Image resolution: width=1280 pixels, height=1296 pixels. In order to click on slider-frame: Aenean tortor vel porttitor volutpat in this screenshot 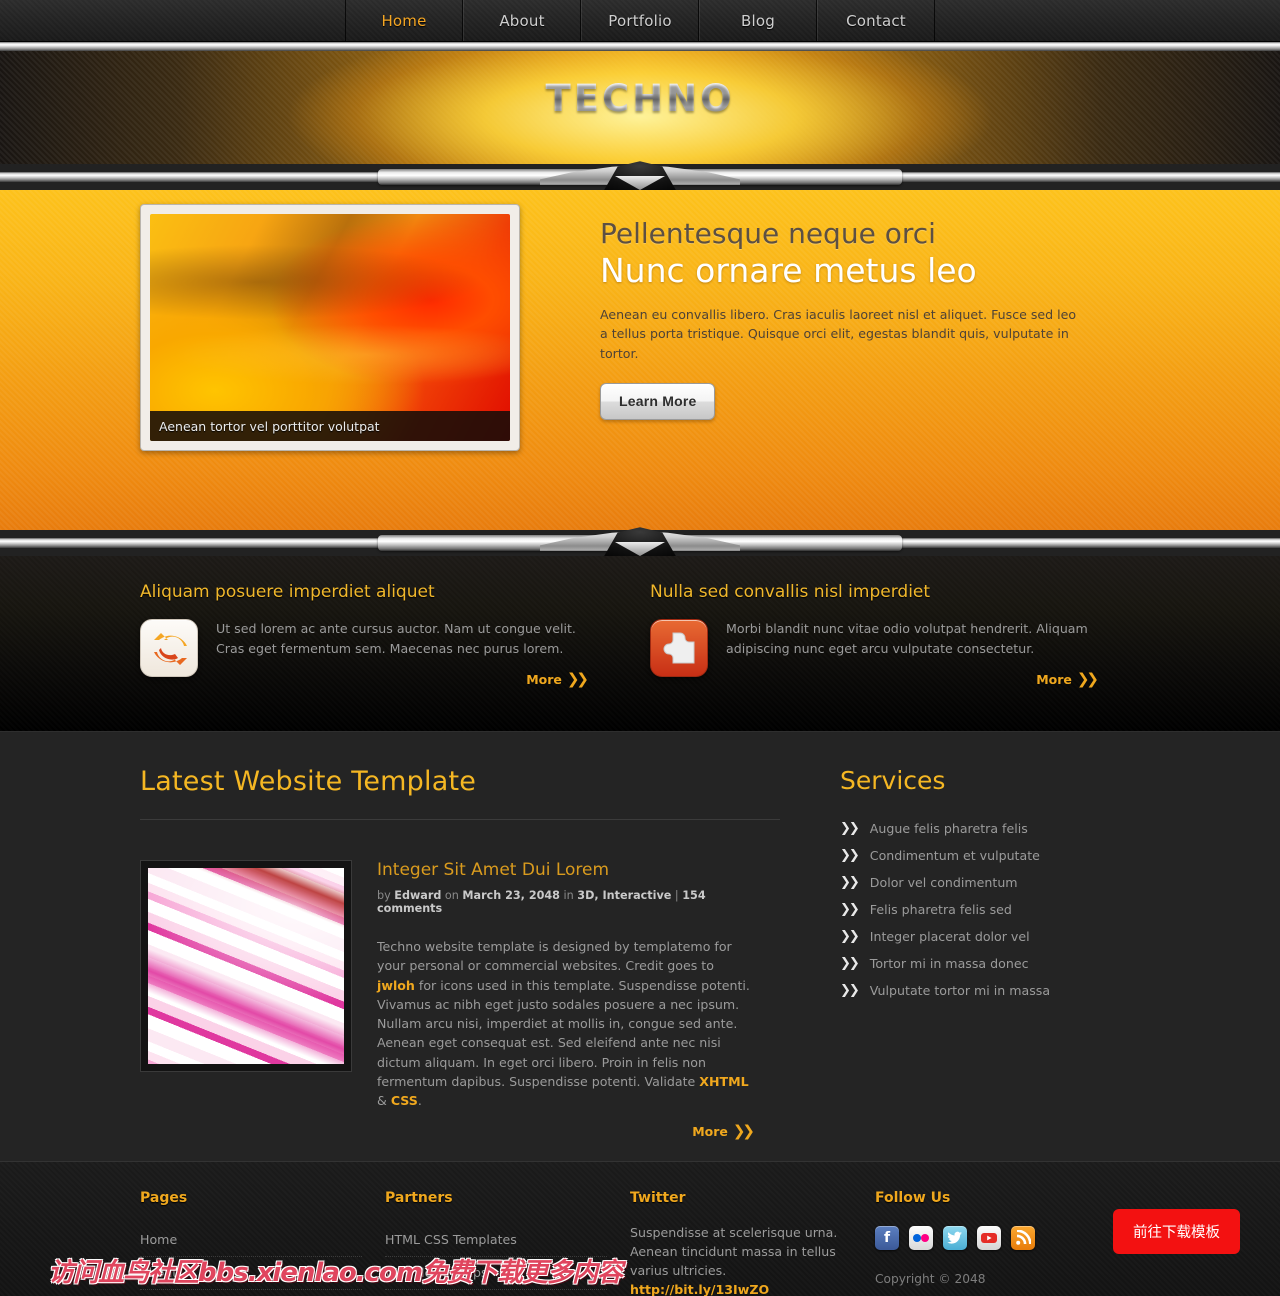, I will do `click(330, 327)`.